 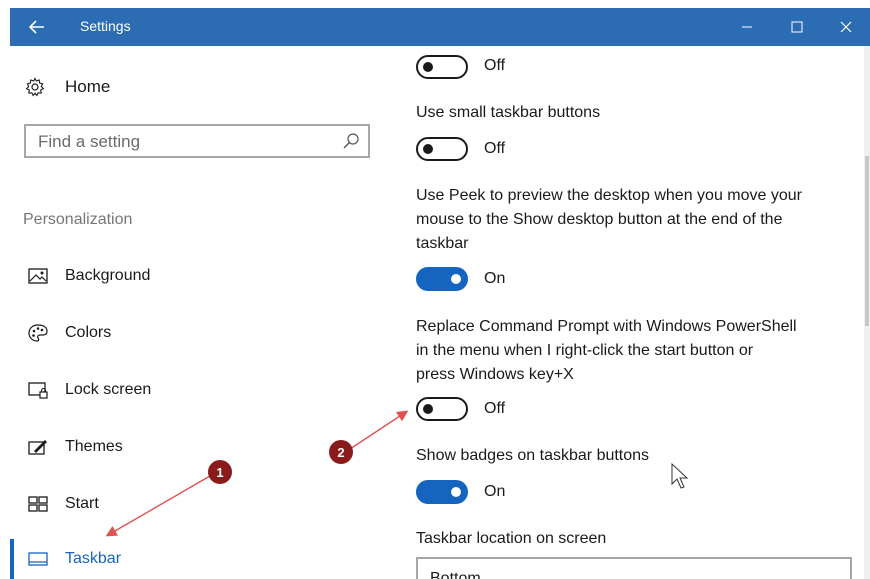 What do you see at coordinates (38, 504) in the screenshot?
I see `start-icon` at bounding box center [38, 504].